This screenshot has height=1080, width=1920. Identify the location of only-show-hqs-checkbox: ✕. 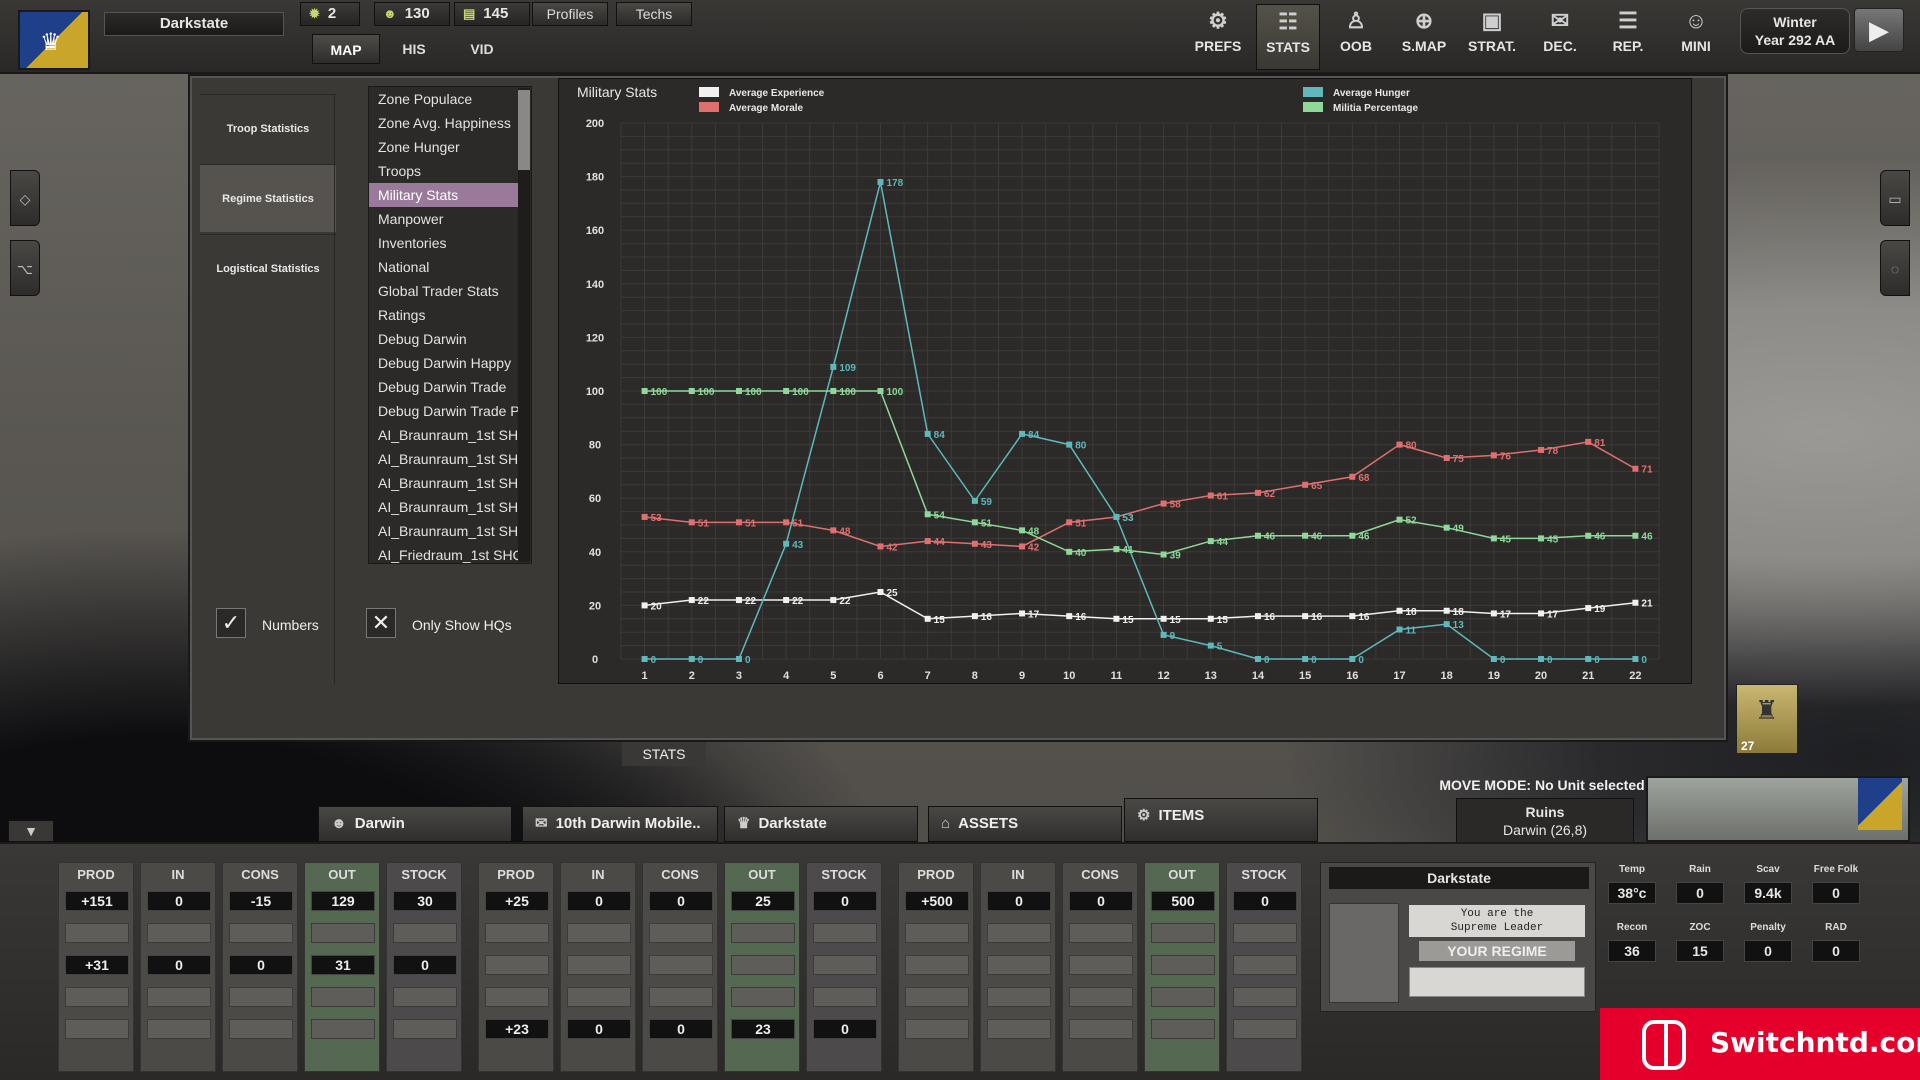
(381, 623).